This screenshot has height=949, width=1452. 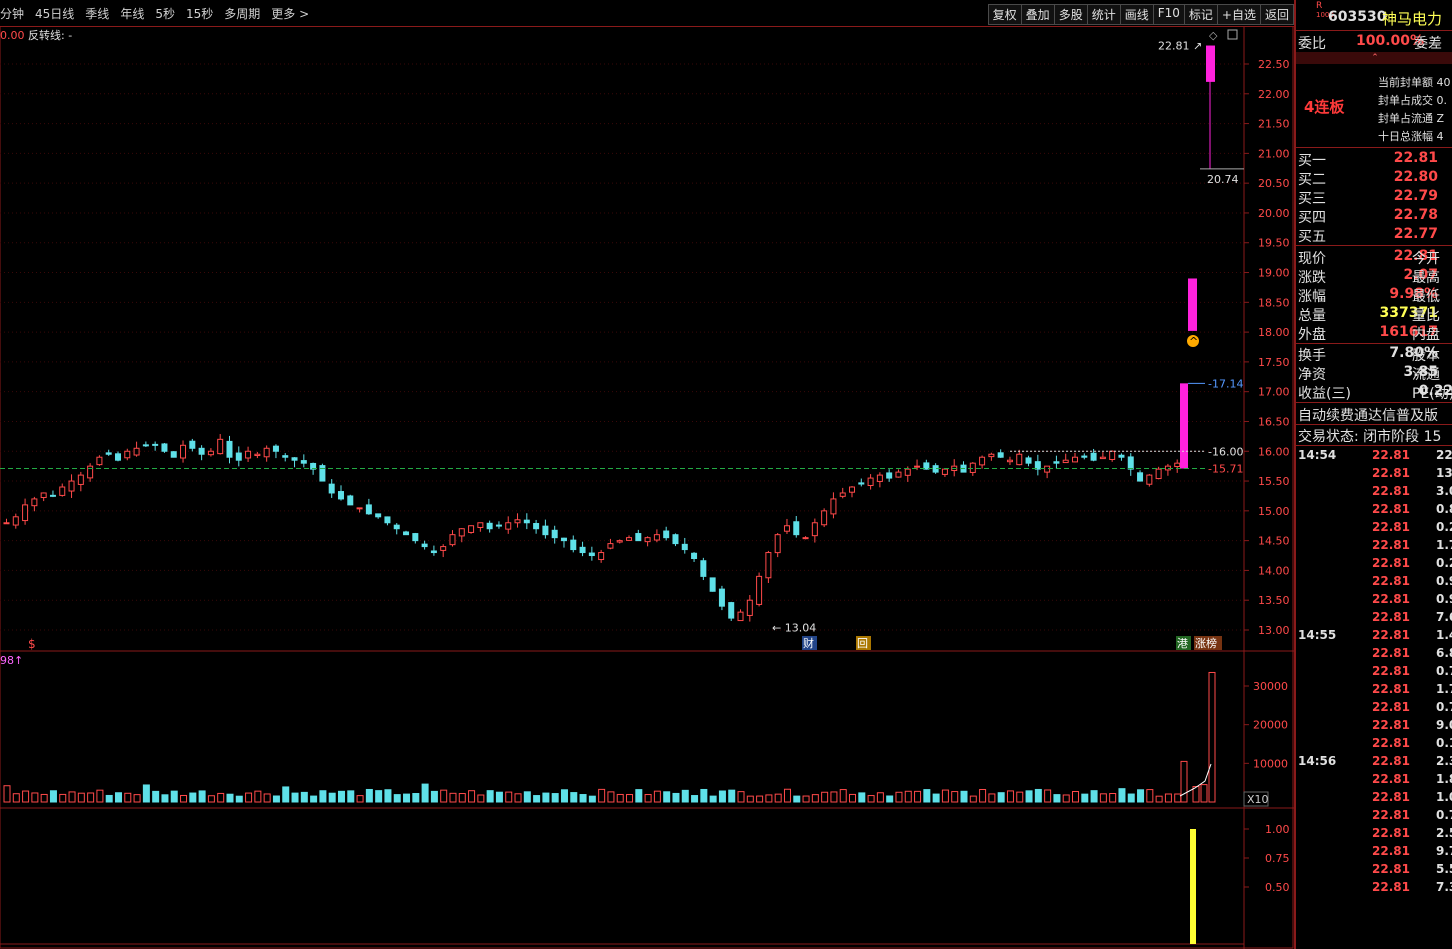 I want to click on volume-tick-label: 10000, so click(x=1270, y=763).